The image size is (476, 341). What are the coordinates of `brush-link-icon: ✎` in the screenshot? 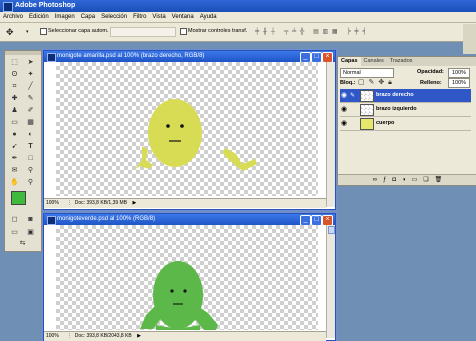 It's located at (353, 96).